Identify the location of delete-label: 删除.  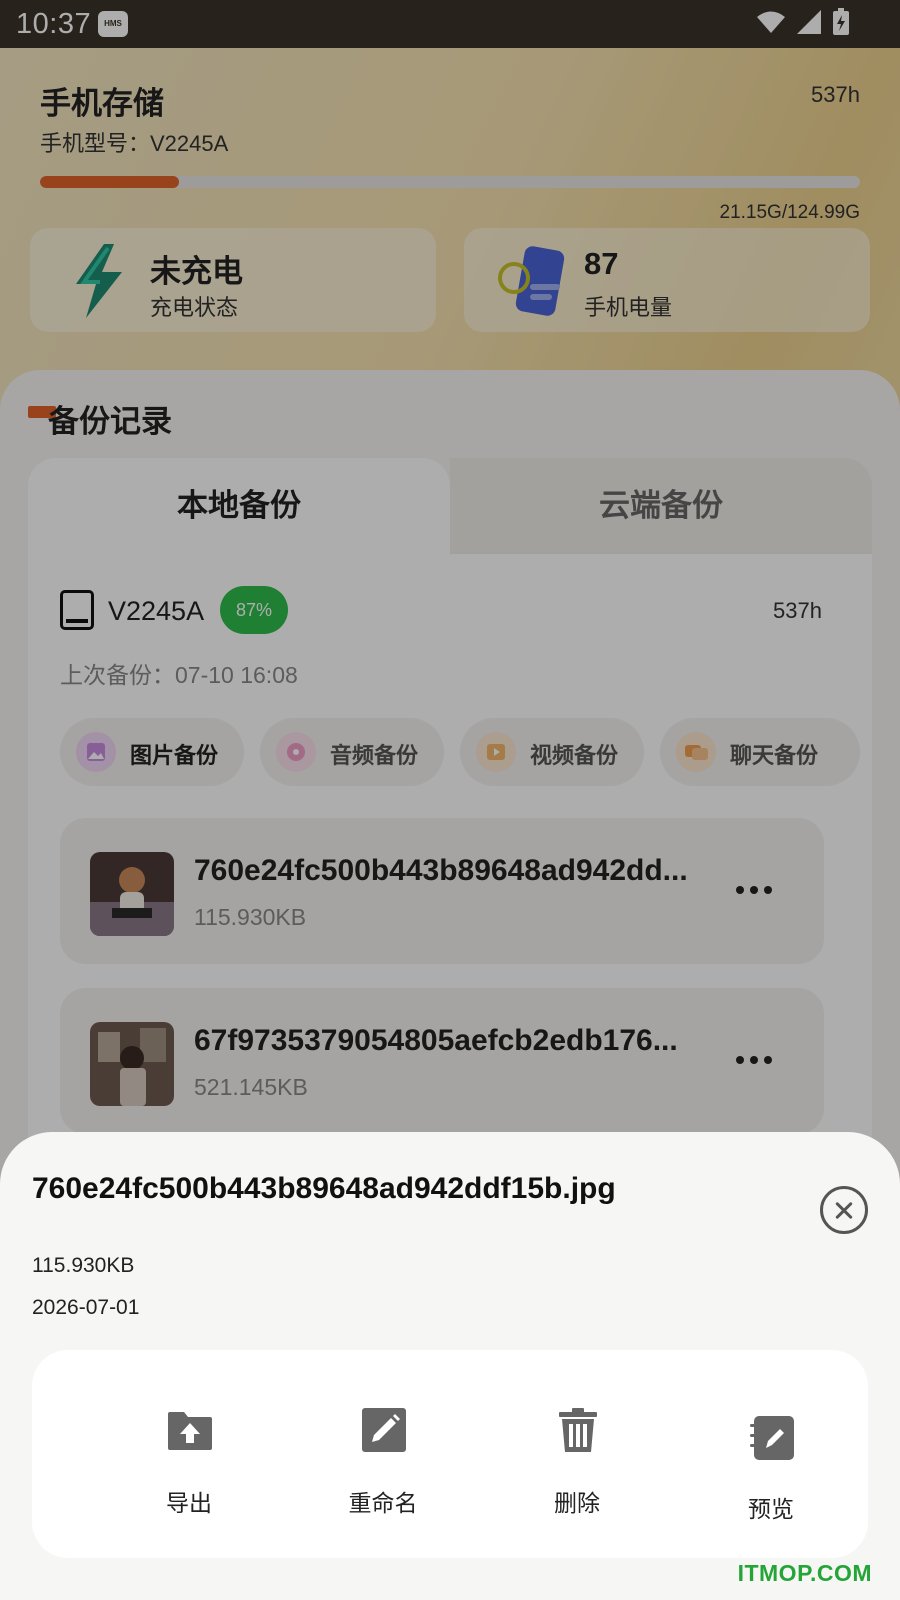
(577, 1503).